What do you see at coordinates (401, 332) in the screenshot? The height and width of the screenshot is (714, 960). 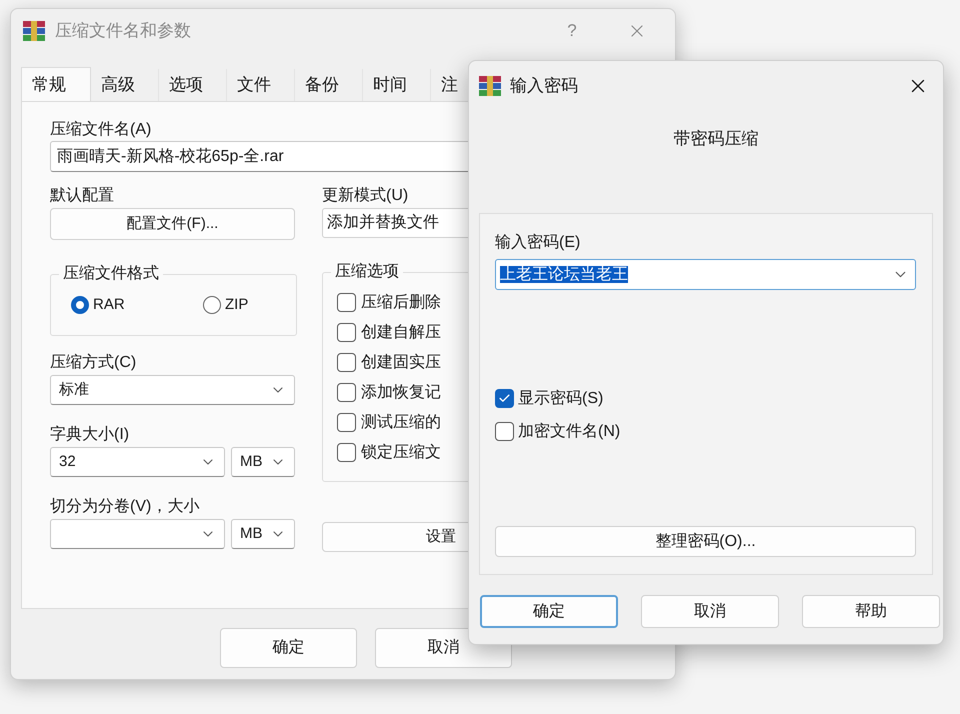 I see `checkbox-label: 创建自解压` at bounding box center [401, 332].